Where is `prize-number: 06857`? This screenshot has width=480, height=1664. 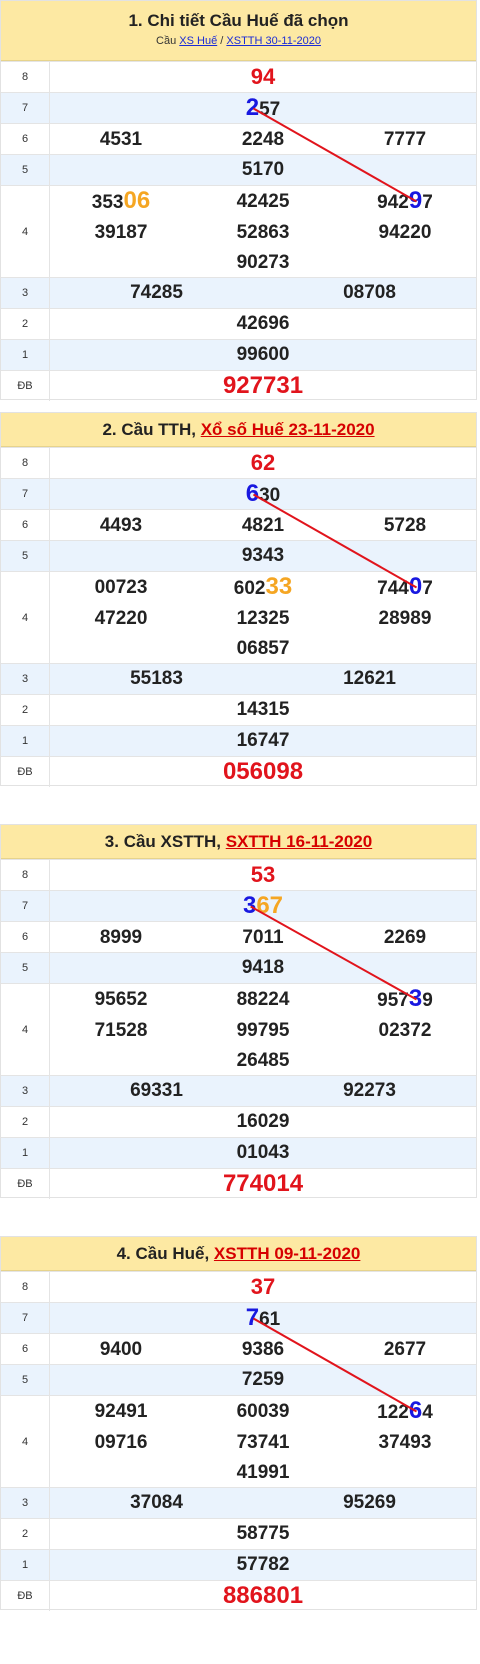 prize-number: 06857 is located at coordinates (263, 649).